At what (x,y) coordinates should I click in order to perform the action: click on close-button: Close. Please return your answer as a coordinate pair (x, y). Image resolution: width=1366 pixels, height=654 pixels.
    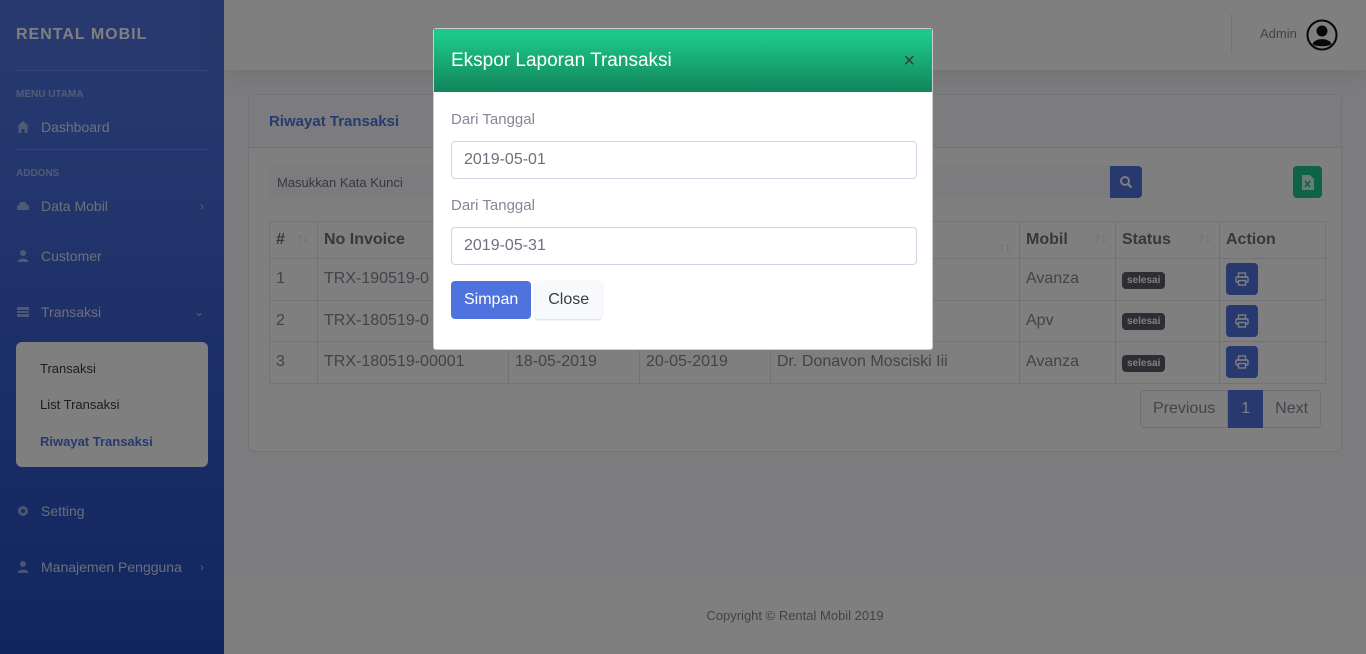
    Looking at the image, I should click on (569, 300).